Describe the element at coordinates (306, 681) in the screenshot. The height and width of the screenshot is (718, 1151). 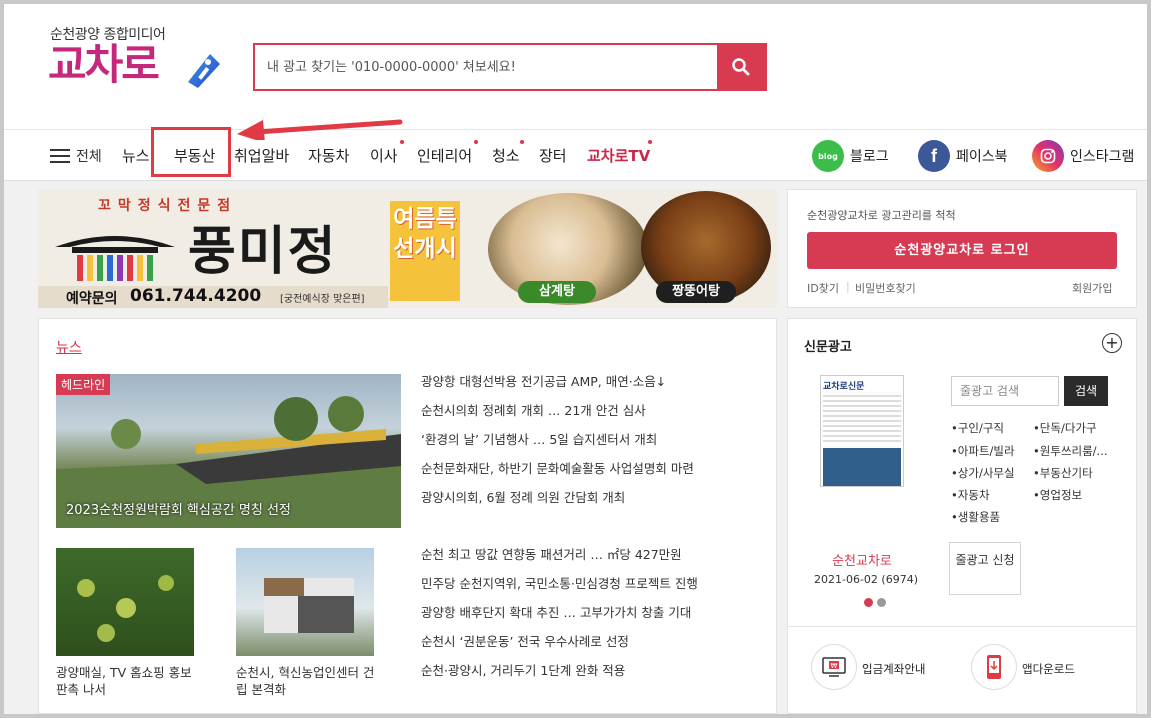
I see `thumb-caption-2: 순천시, 혁신농업인센터 건립 본격화` at that location.